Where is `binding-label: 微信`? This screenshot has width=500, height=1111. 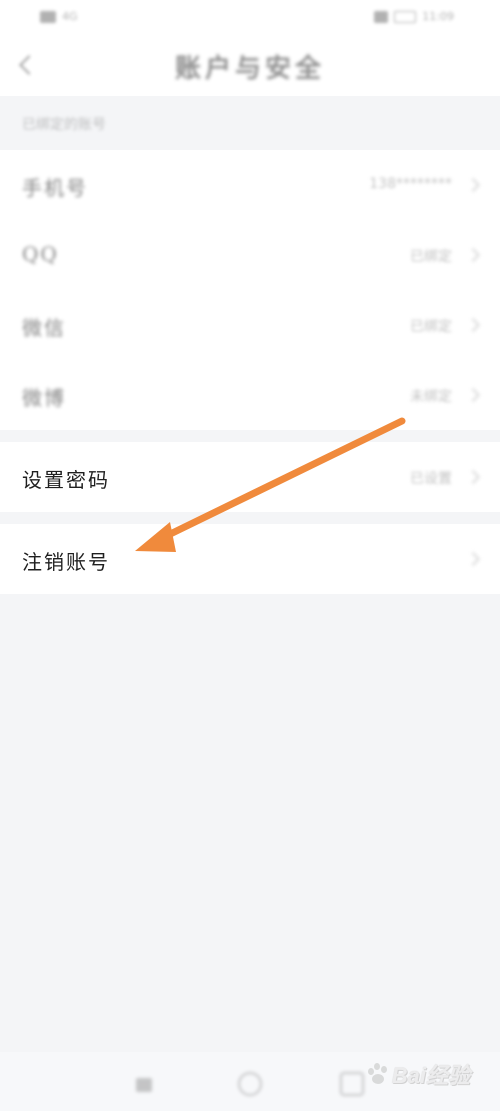 binding-label: 微信 is located at coordinates (44, 328).